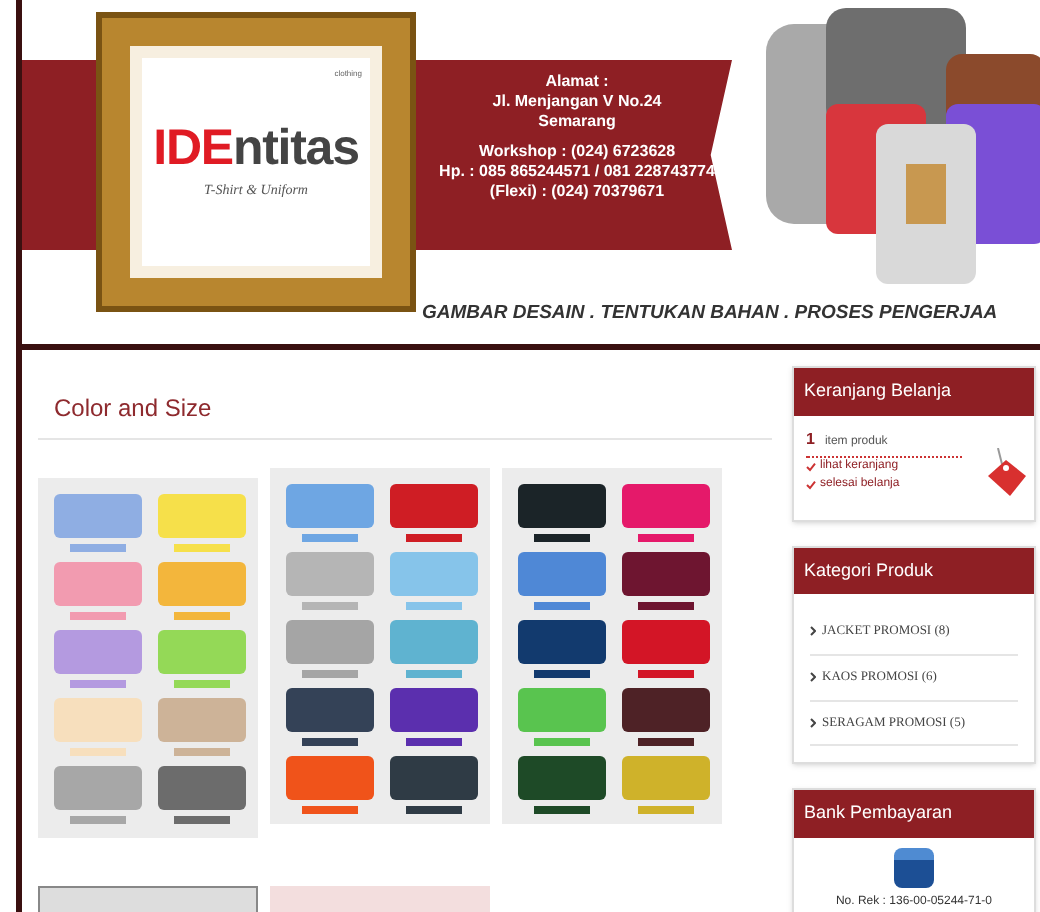 Image resolution: width=1040 pixels, height=912 pixels. Describe the element at coordinates (914, 814) in the screenshot. I see `panel-header: Bank Pembayaran` at that location.